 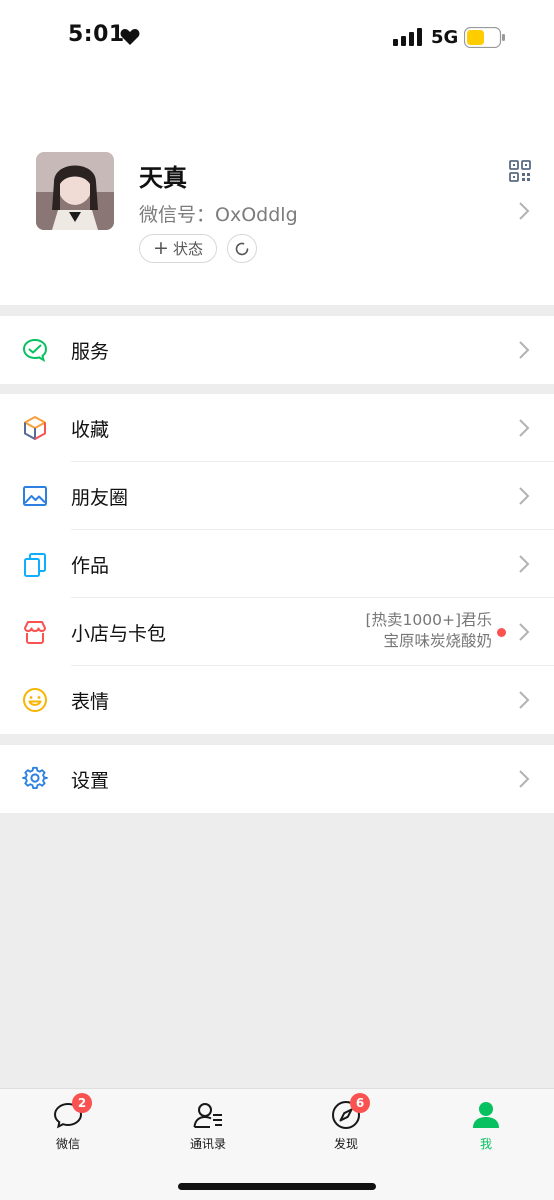 I want to click on shop-promo-text: [热卖1000+]君乐 宝原味炭烧酸奶, so click(x=428, y=631).